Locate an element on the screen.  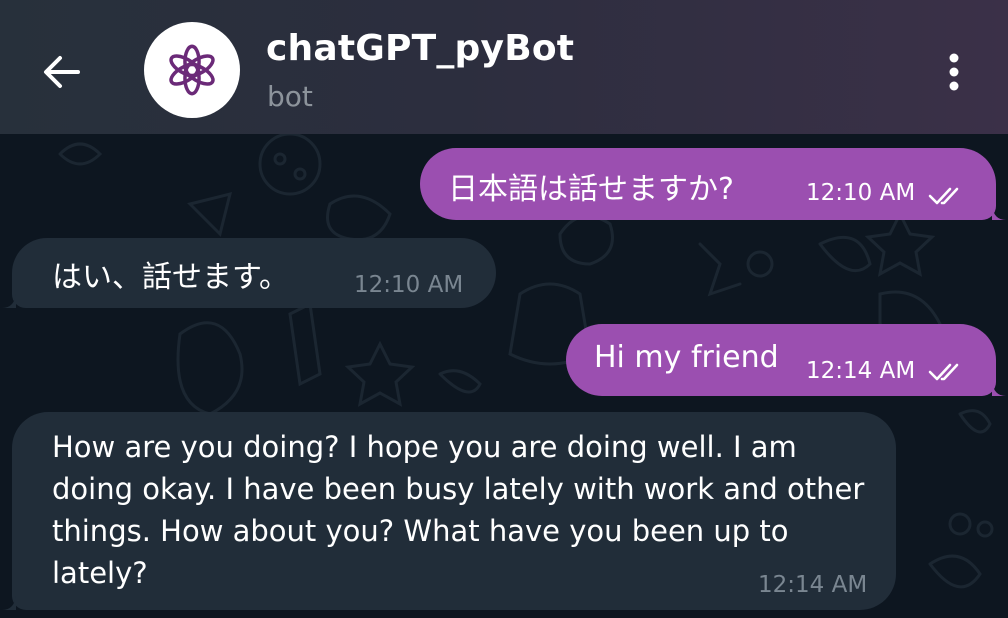
message-bubble-outgoing: Hi my friend 12:14 AM is located at coordinates (786, 360).